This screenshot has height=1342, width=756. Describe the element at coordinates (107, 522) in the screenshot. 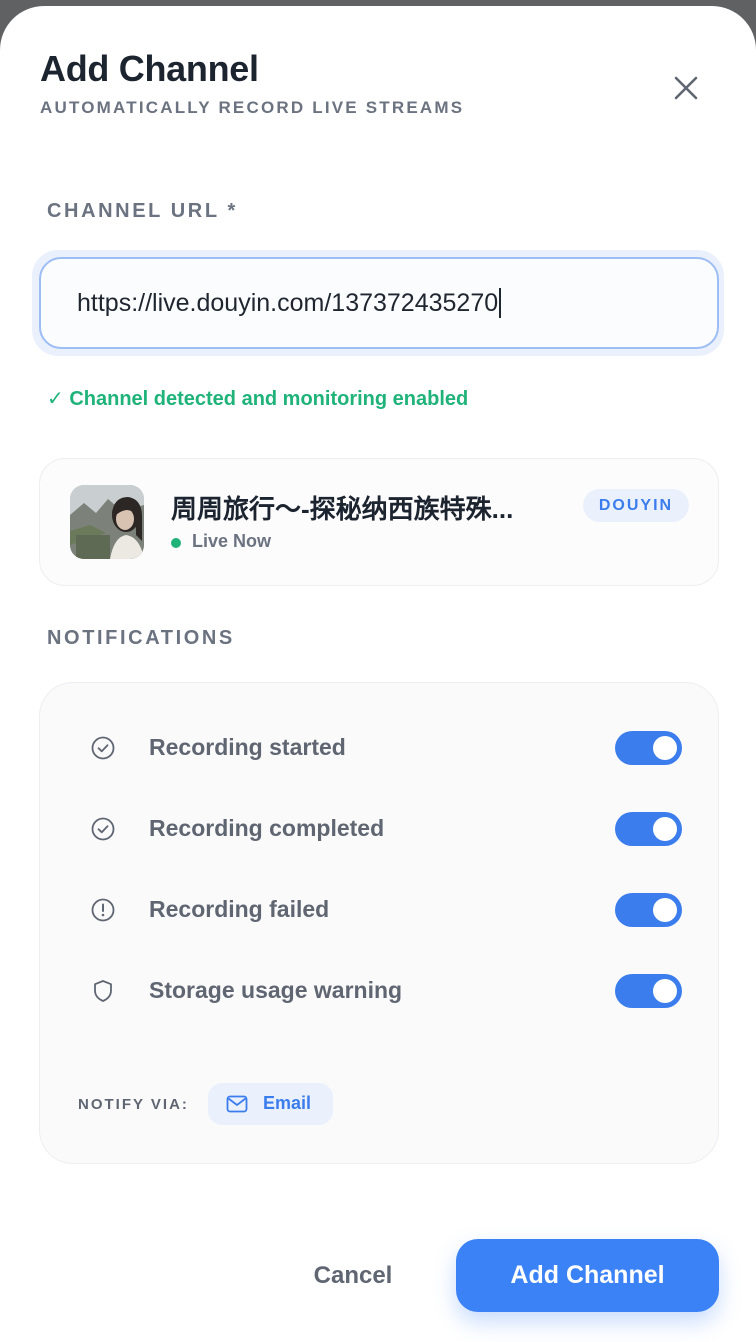

I see `channel-avatar` at that location.